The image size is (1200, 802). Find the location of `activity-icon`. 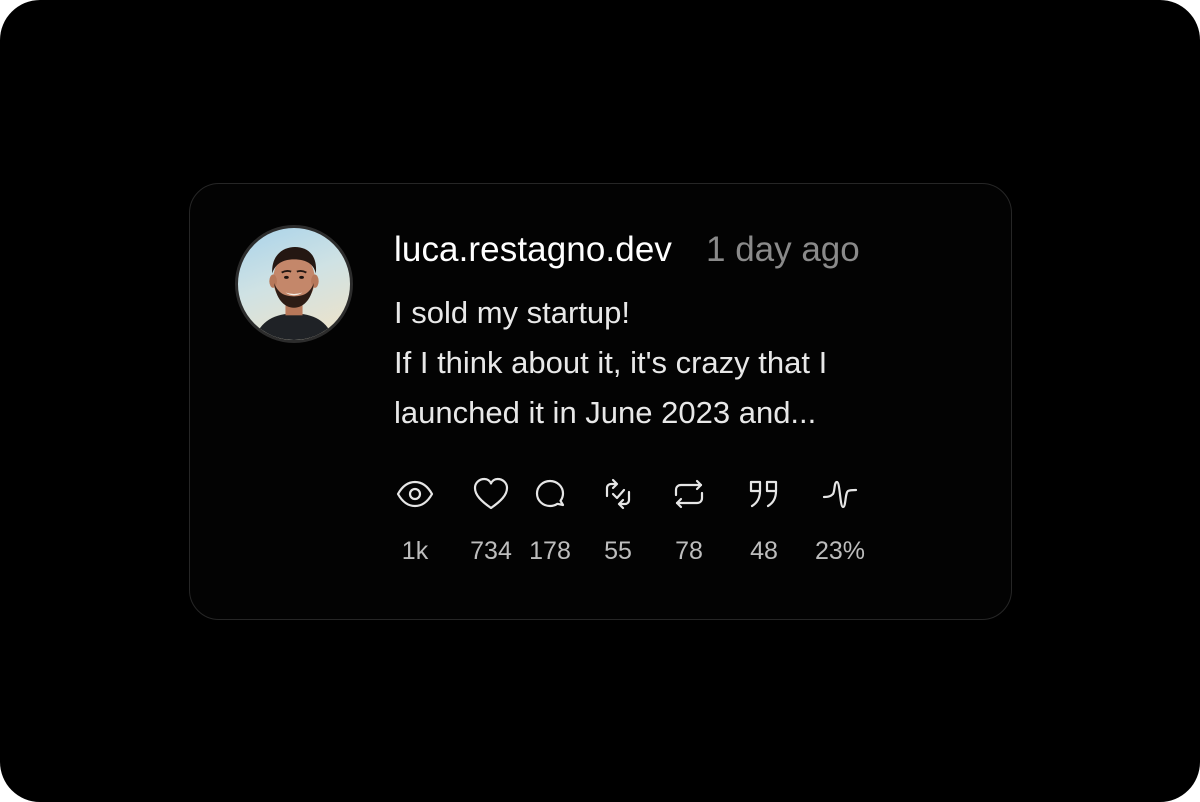

activity-icon is located at coordinates (840, 494).